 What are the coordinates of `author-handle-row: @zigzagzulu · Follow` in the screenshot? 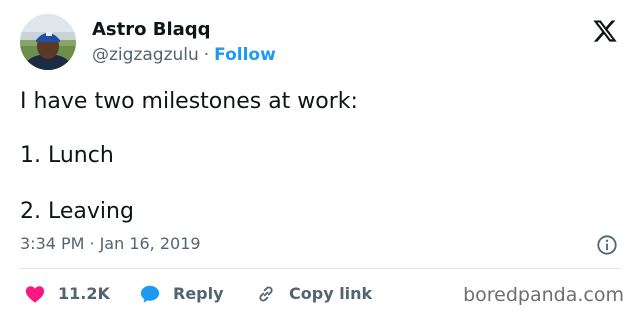 It's located at (184, 55).